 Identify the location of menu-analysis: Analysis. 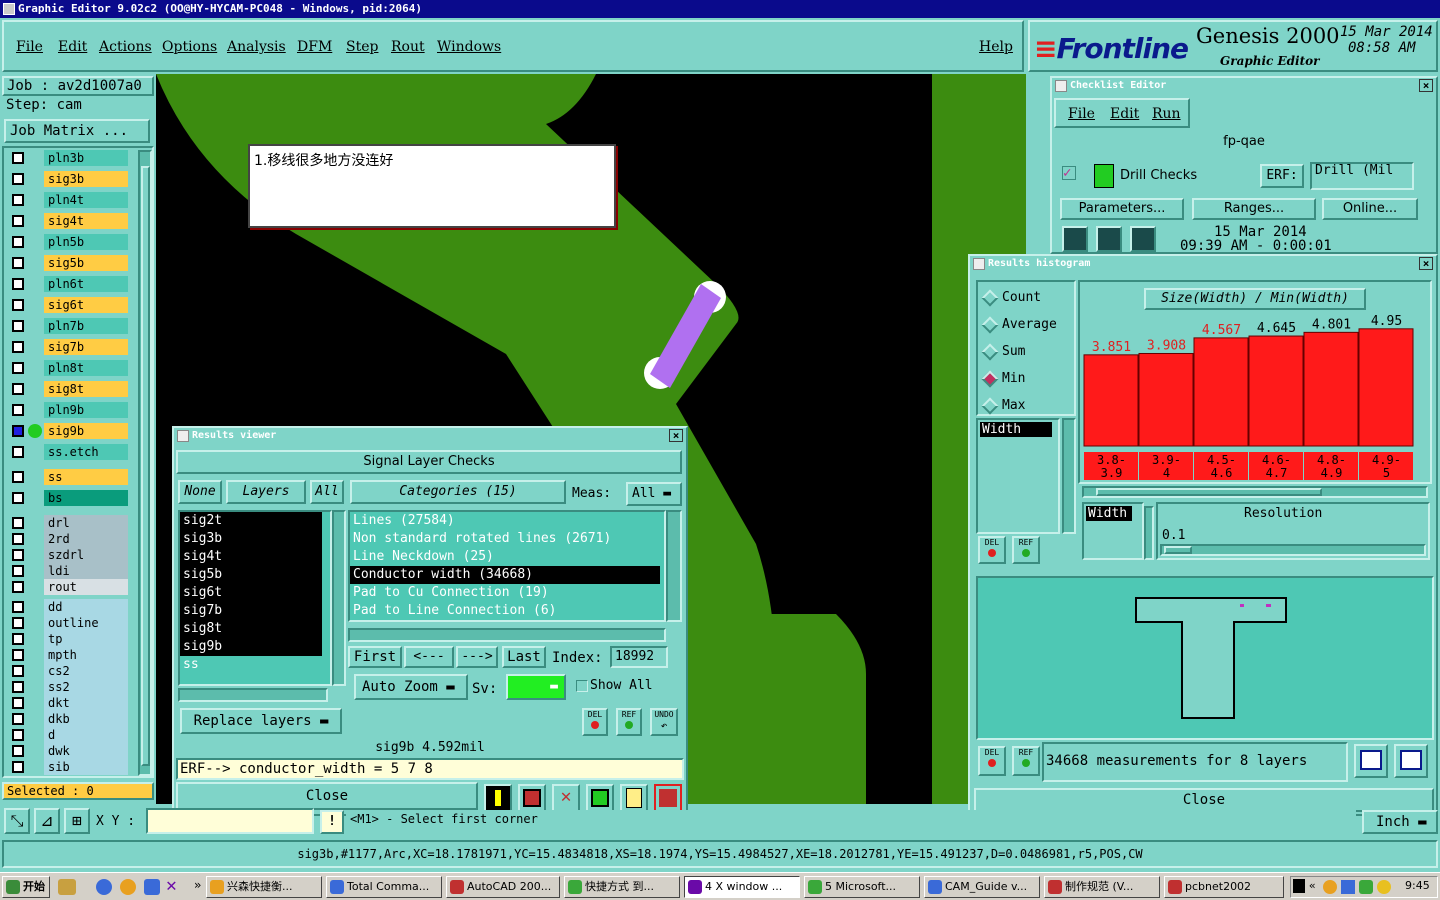
(256, 47).